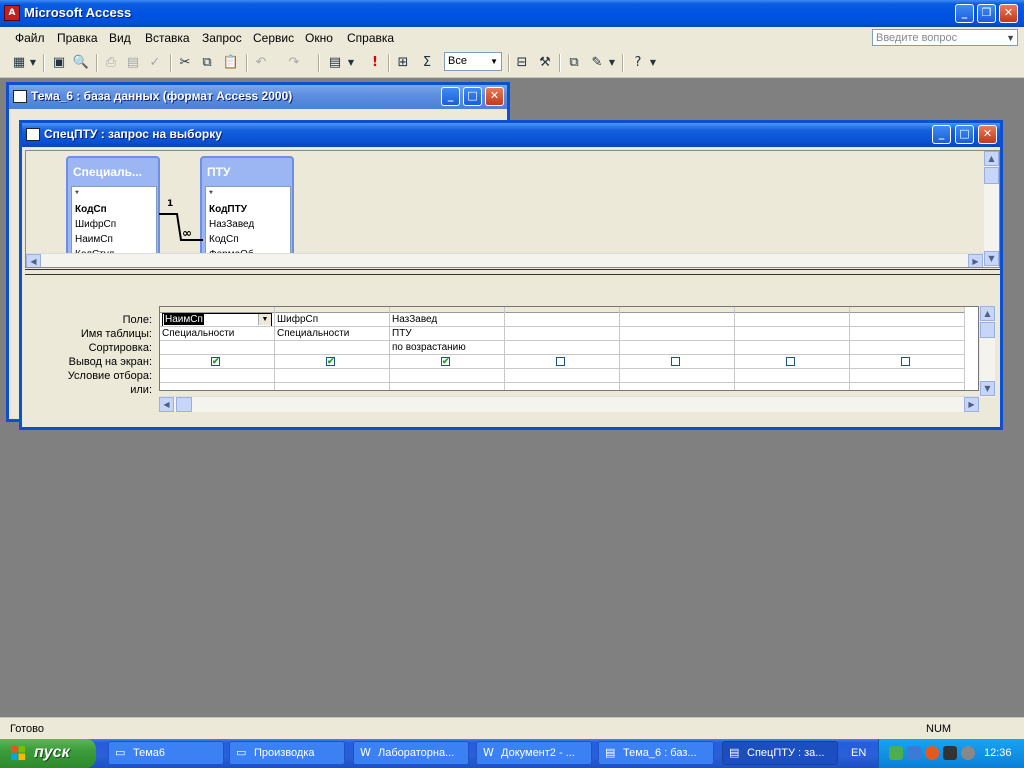  I want to click on db-close-button: ✕, so click(494, 96).